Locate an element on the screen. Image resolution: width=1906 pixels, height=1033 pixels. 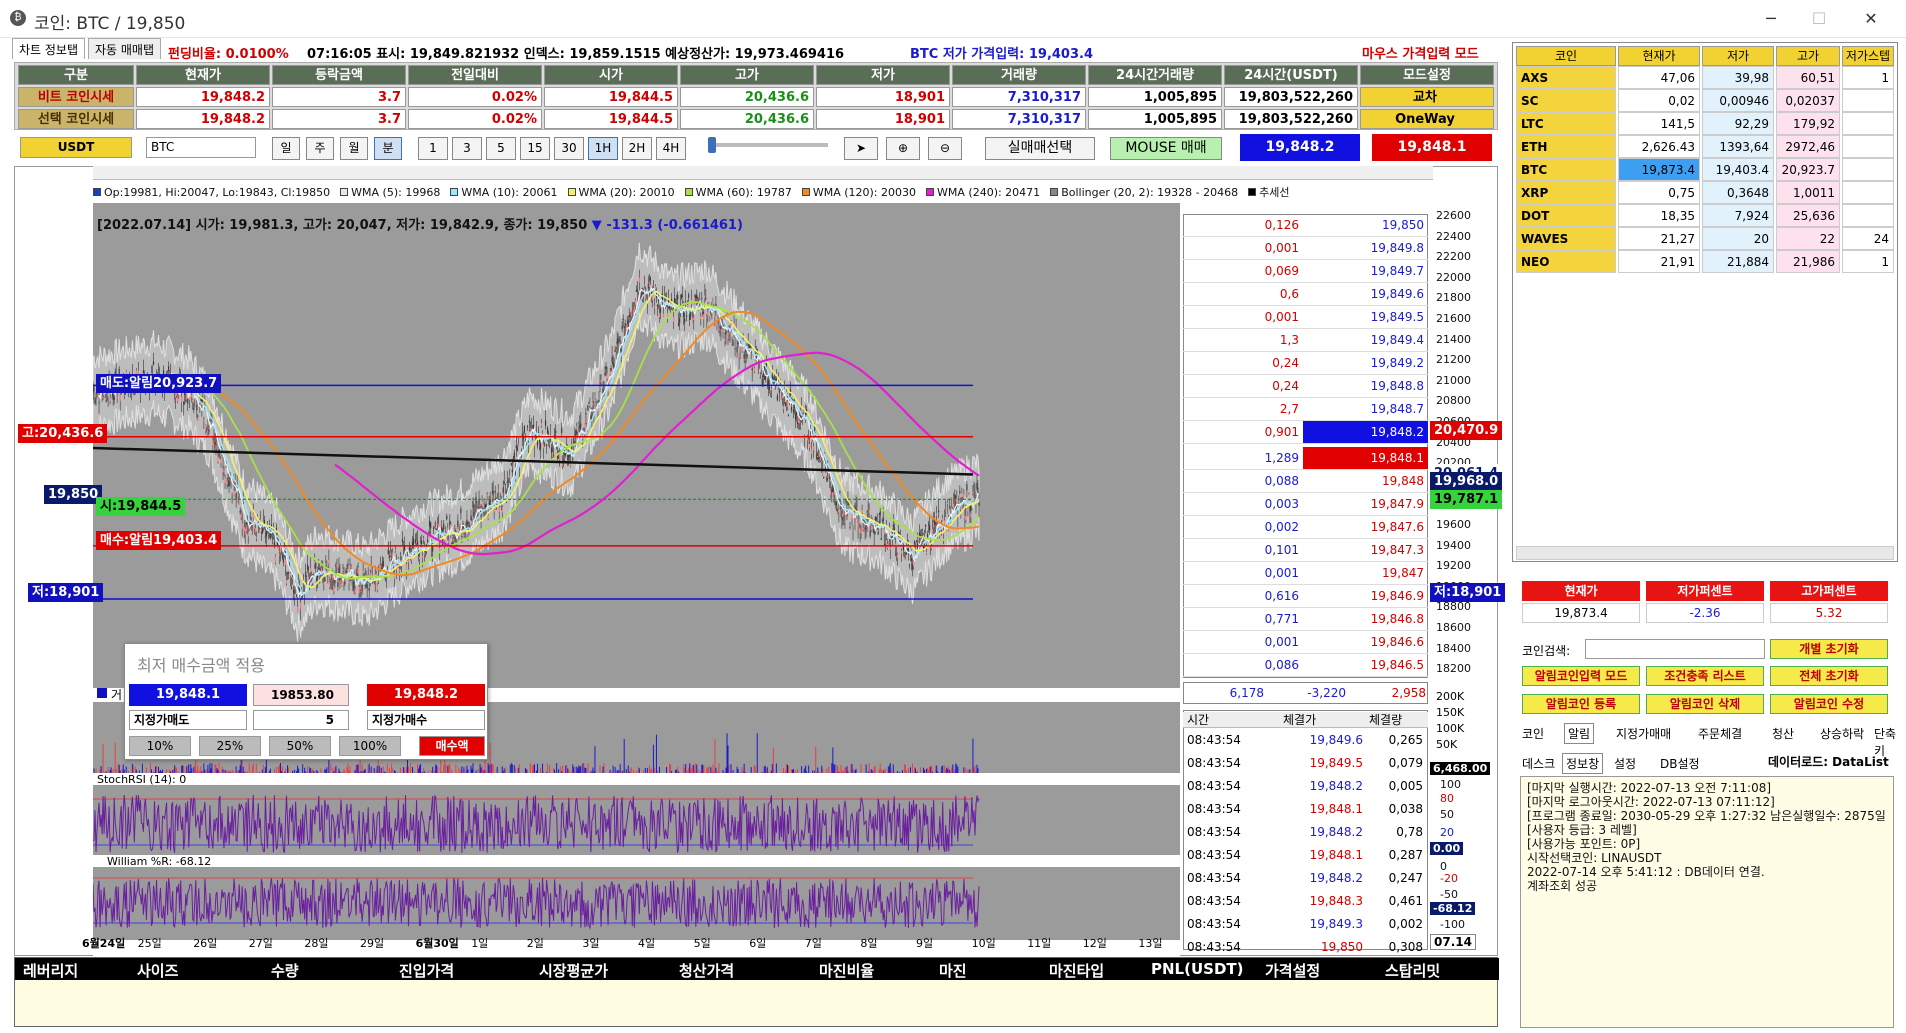
pct-25-button: 25% is located at coordinates (230, 746).